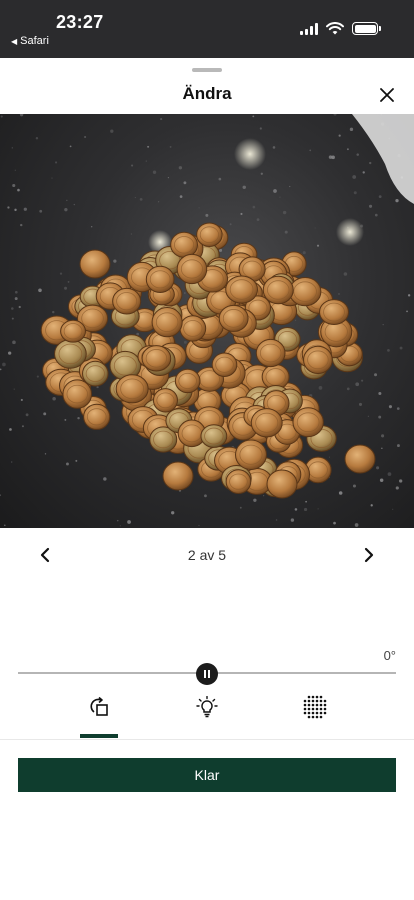 The image size is (414, 900). Describe the element at coordinates (207, 674) in the screenshot. I see `rotation-slider-thumb` at that location.